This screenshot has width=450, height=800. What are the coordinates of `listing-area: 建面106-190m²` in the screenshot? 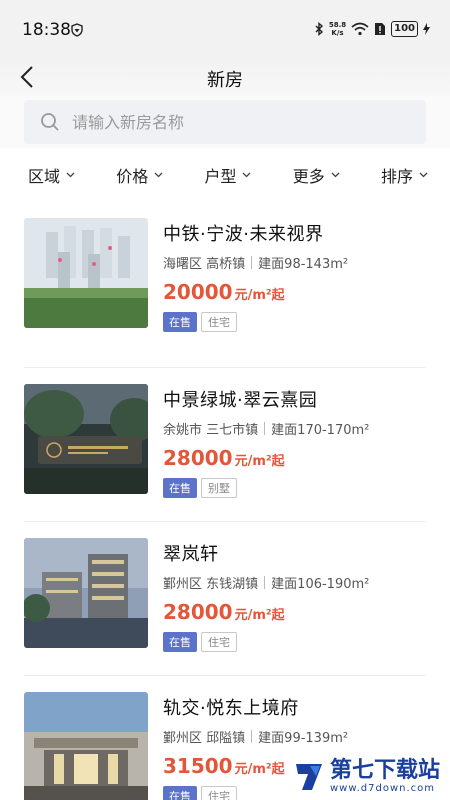 It's located at (320, 584).